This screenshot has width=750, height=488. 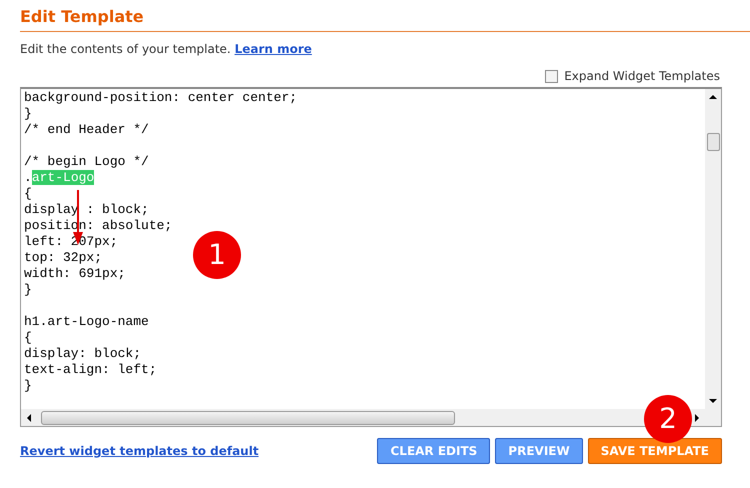 What do you see at coordinates (86, 129) in the screenshot?
I see `code-line: /* end Header */` at bounding box center [86, 129].